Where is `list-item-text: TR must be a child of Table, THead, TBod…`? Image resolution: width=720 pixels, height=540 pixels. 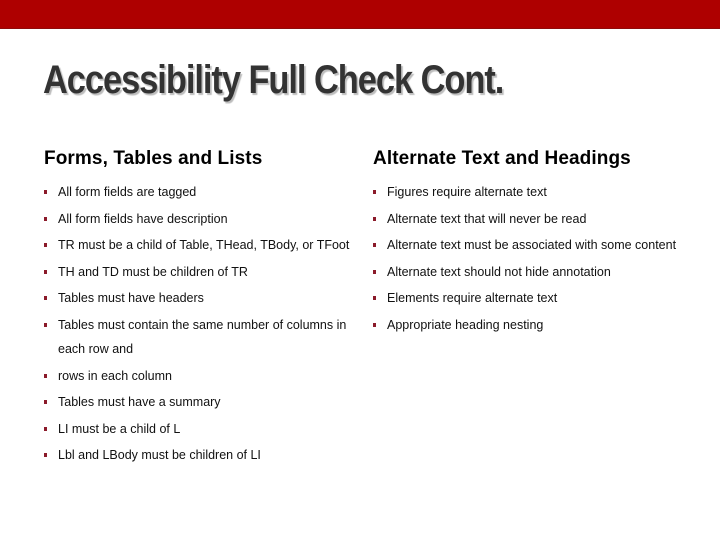 list-item-text: TR must be a child of Table, THead, TBod… is located at coordinates (204, 245).